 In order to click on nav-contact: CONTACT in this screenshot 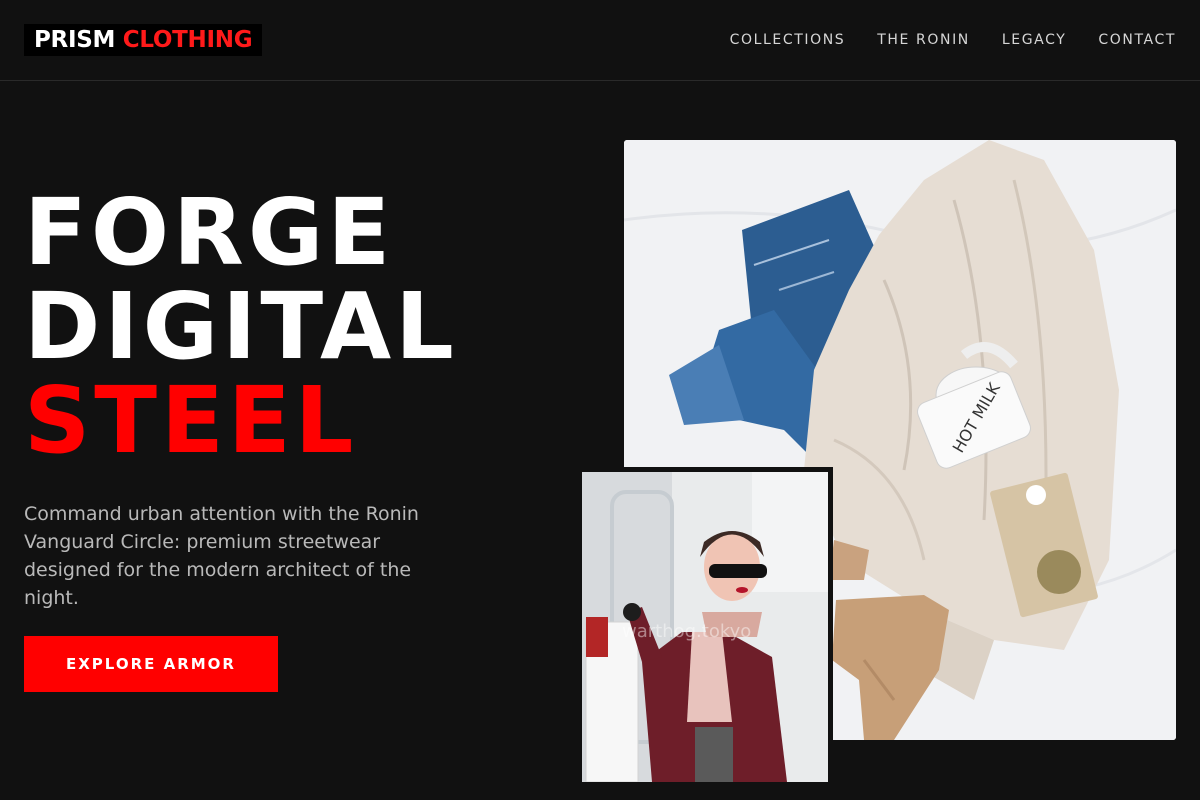, I will do `click(1137, 40)`.